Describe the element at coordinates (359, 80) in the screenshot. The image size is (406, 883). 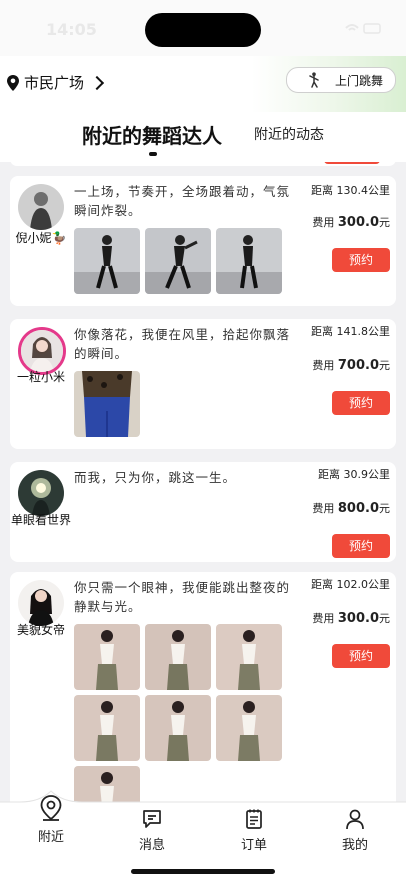
I see `service-button-label: 上门跳舞` at that location.